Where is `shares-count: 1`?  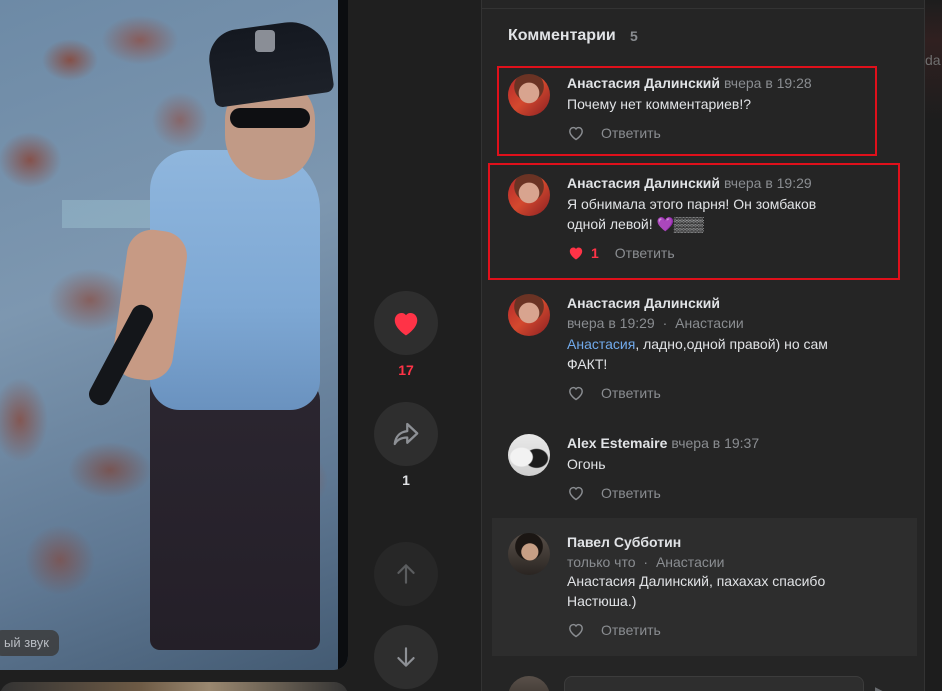
shares-count: 1 is located at coordinates (406, 480).